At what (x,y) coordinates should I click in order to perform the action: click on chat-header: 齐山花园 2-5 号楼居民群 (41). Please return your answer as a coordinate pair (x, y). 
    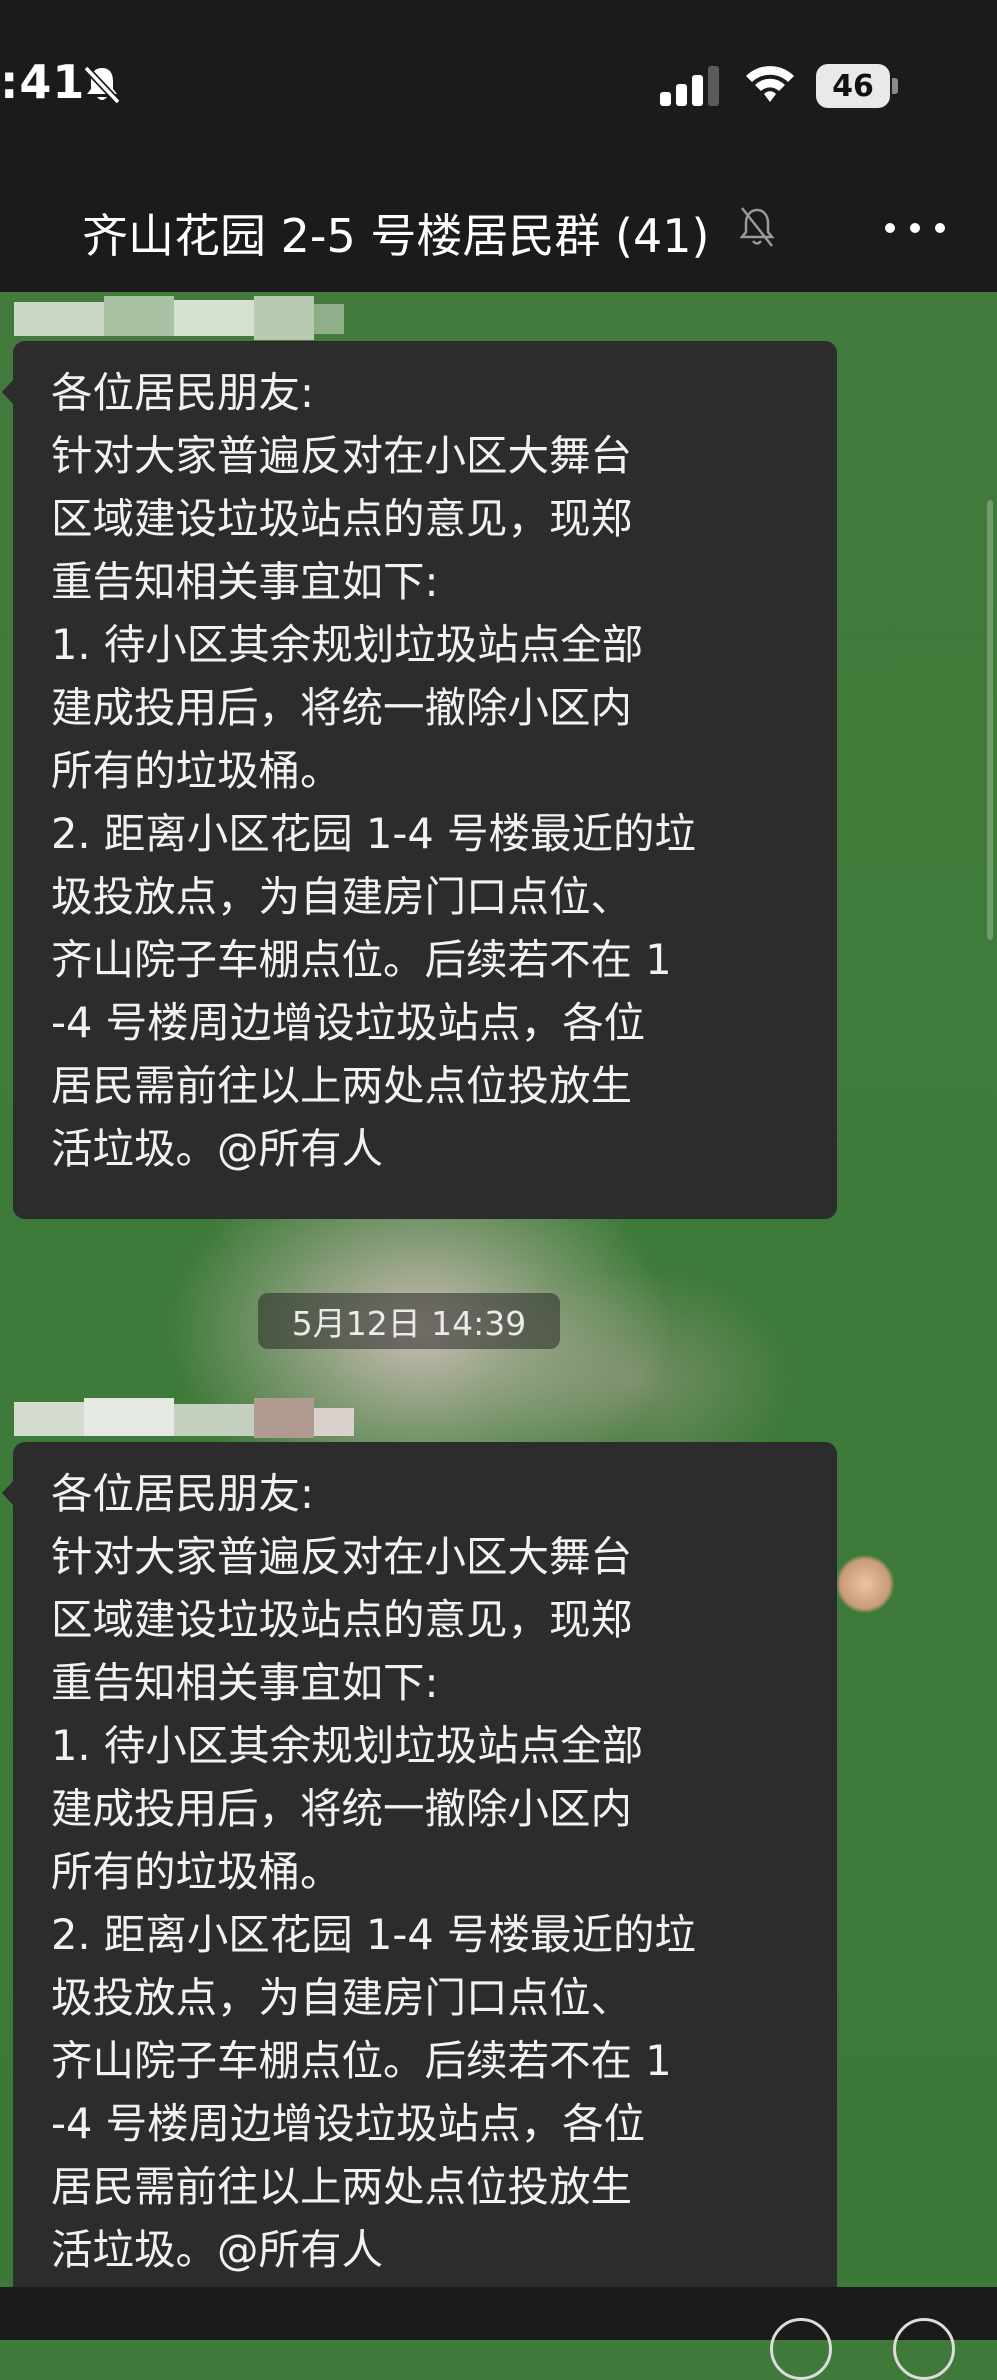
    Looking at the image, I should click on (498, 226).